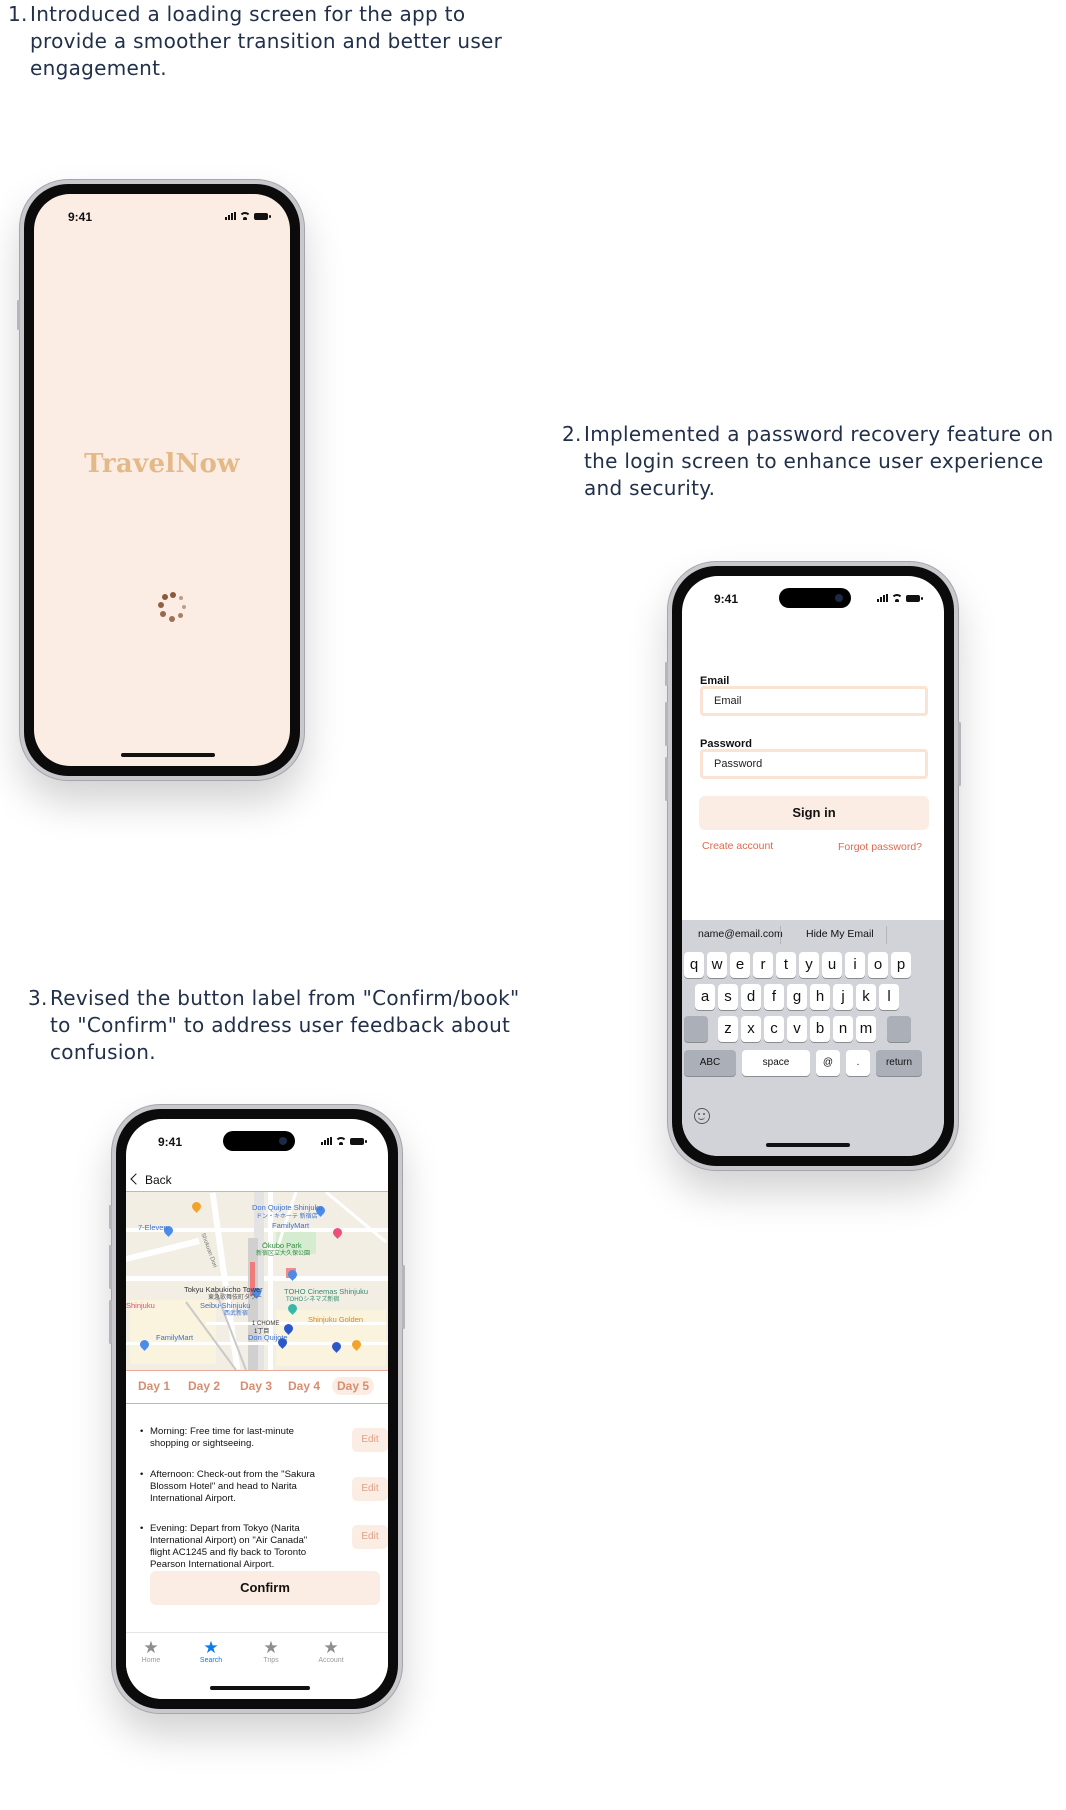  Describe the element at coordinates (162, 464) in the screenshot. I see `app-logo: TravelNow` at that location.